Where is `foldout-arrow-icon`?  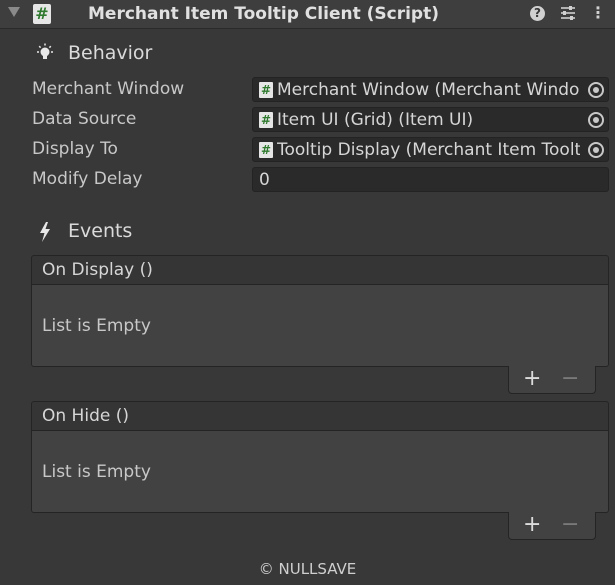
foldout-arrow-icon is located at coordinates (14, 12).